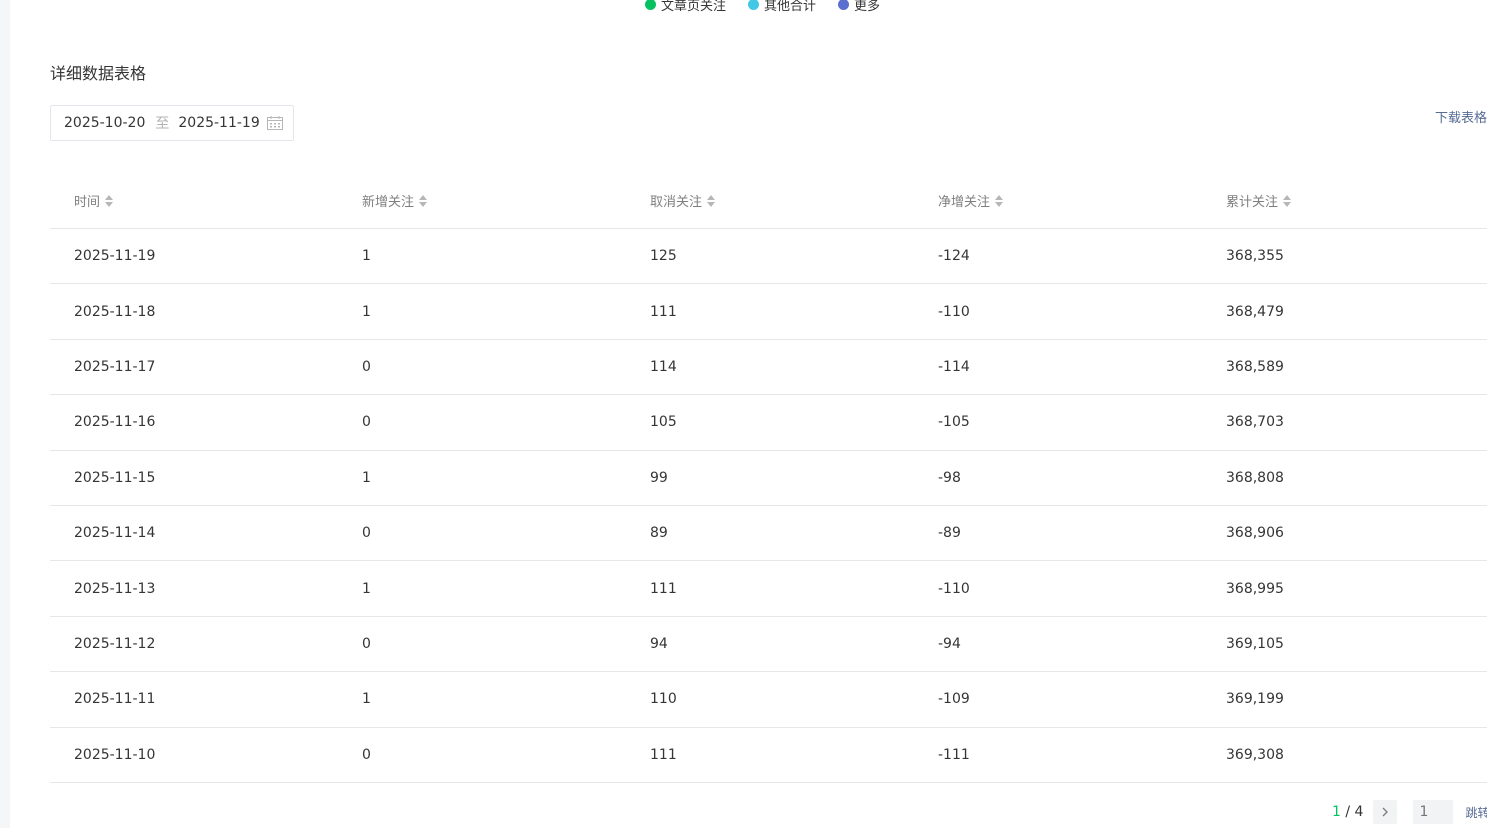 The height and width of the screenshot is (828, 1487). What do you see at coordinates (676, 202) in the screenshot?
I see `column-header-label: 取消关注` at bounding box center [676, 202].